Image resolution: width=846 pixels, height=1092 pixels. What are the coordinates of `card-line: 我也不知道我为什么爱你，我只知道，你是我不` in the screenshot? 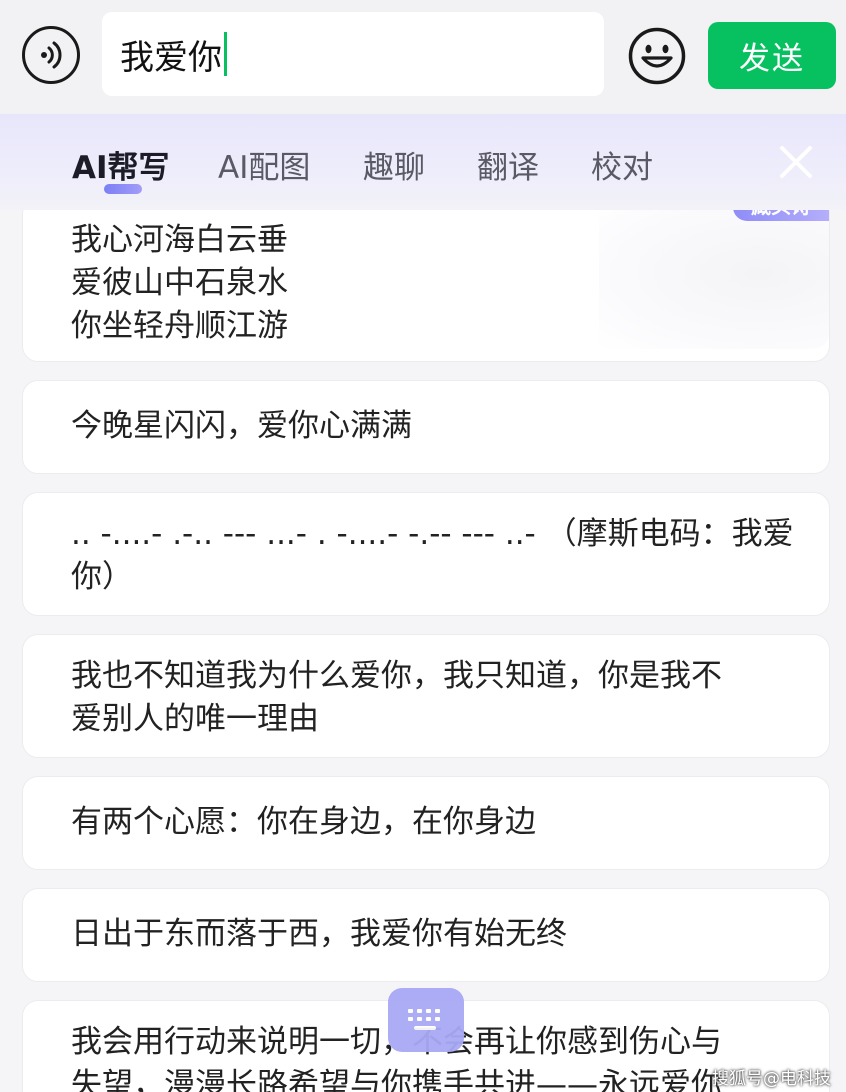 It's located at (396, 676).